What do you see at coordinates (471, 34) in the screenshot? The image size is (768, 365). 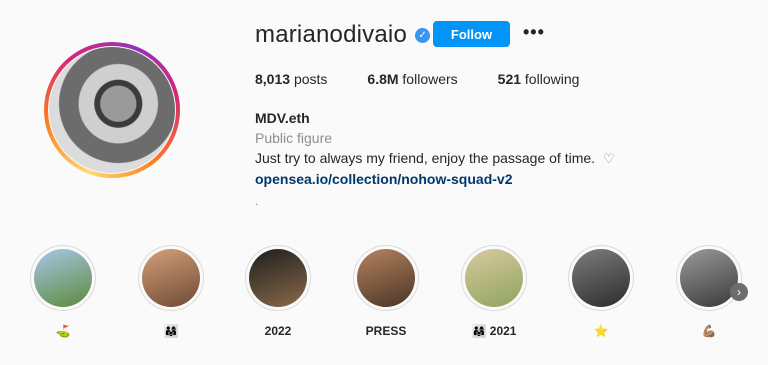 I see `follow-button: Follow` at bounding box center [471, 34].